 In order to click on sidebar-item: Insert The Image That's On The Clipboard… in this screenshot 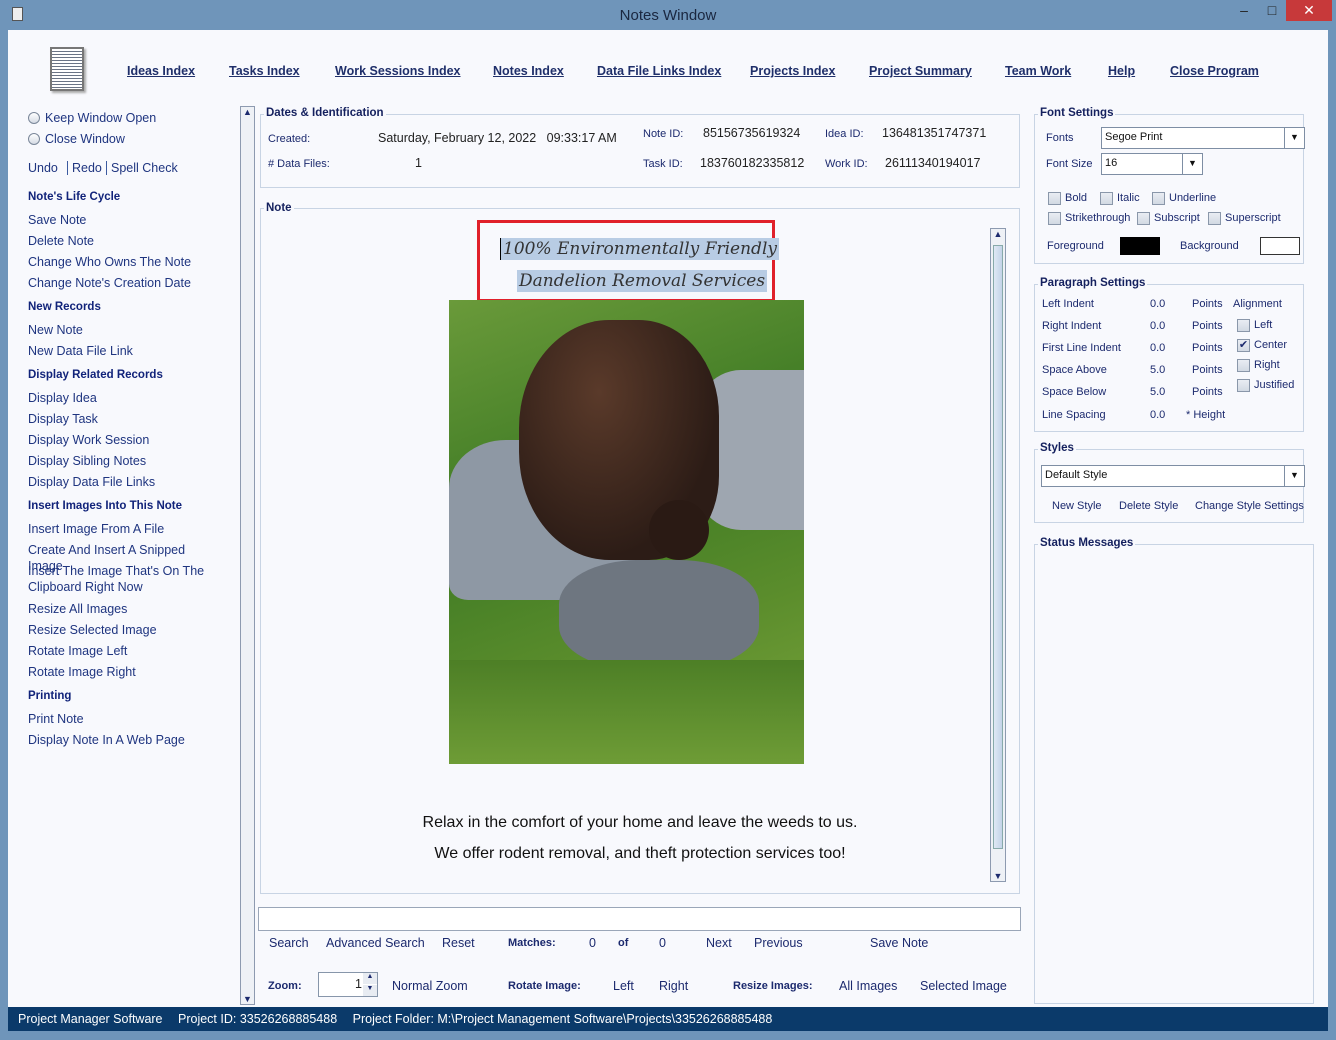, I will do `click(118, 579)`.